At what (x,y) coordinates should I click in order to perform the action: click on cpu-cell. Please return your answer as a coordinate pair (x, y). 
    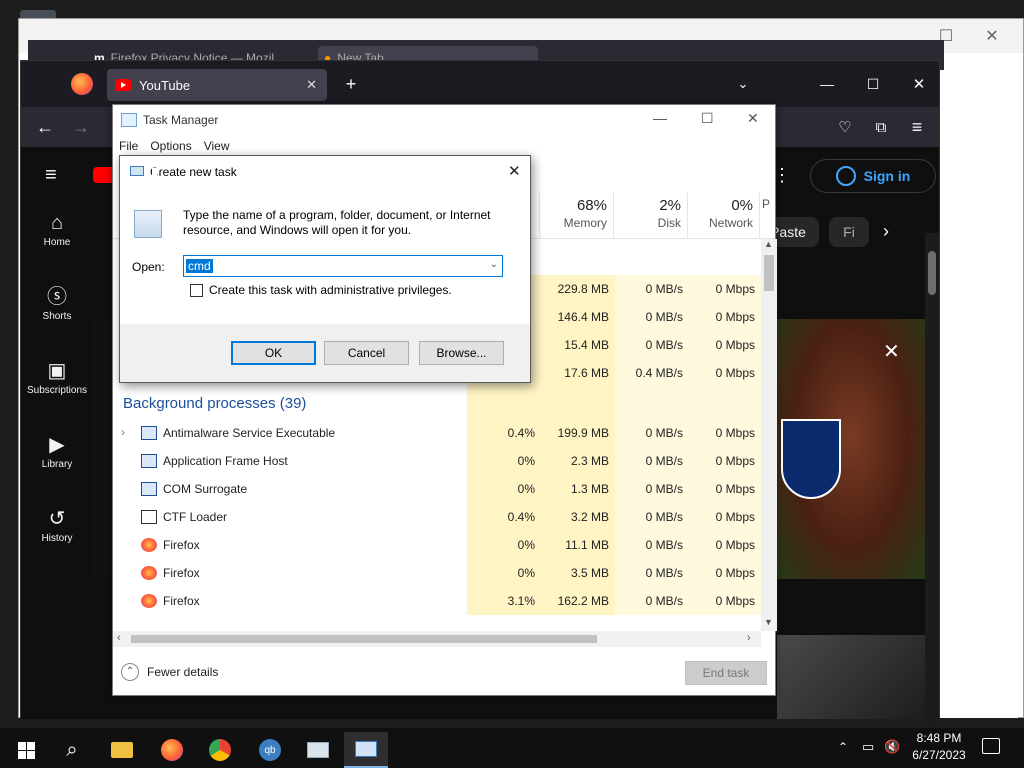
    Looking at the image, I should click on (504, 403).